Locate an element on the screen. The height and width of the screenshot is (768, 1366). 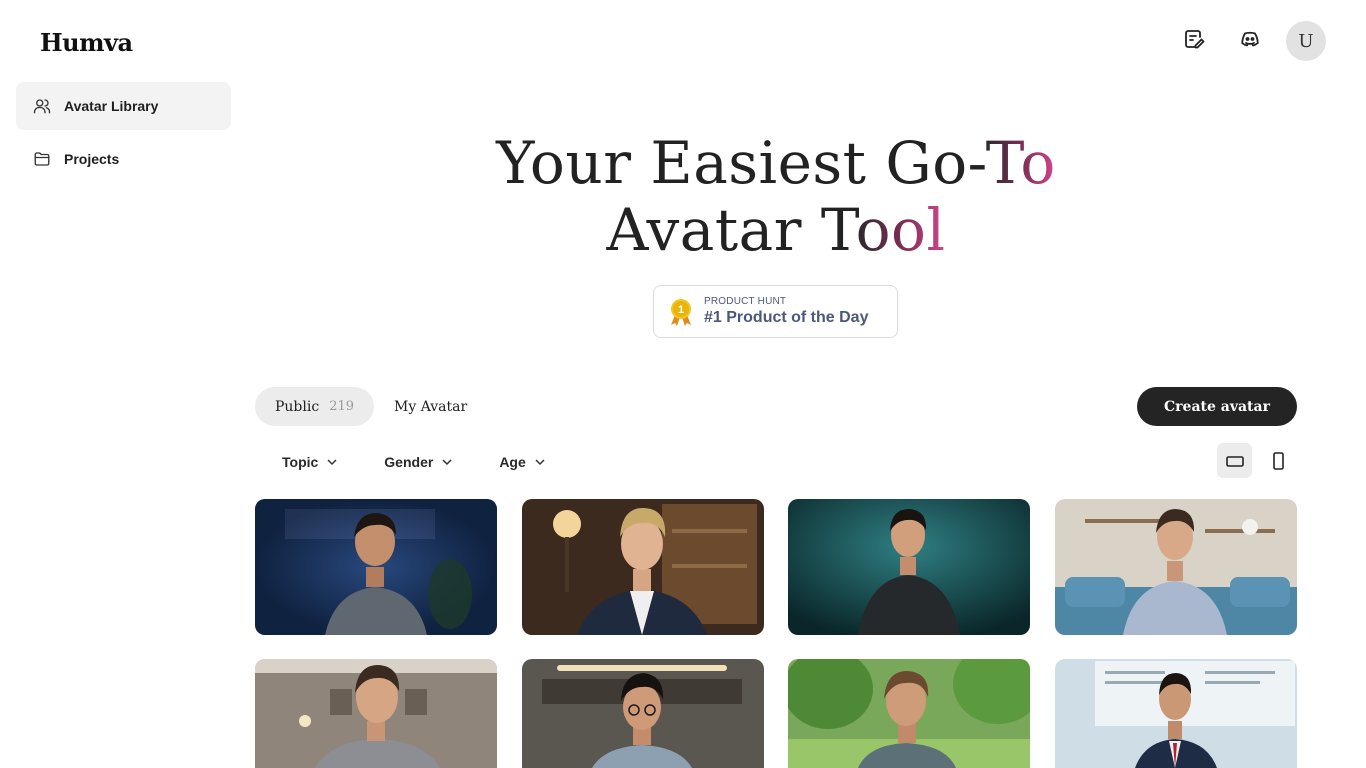
filter-label: Gender is located at coordinates (409, 462).